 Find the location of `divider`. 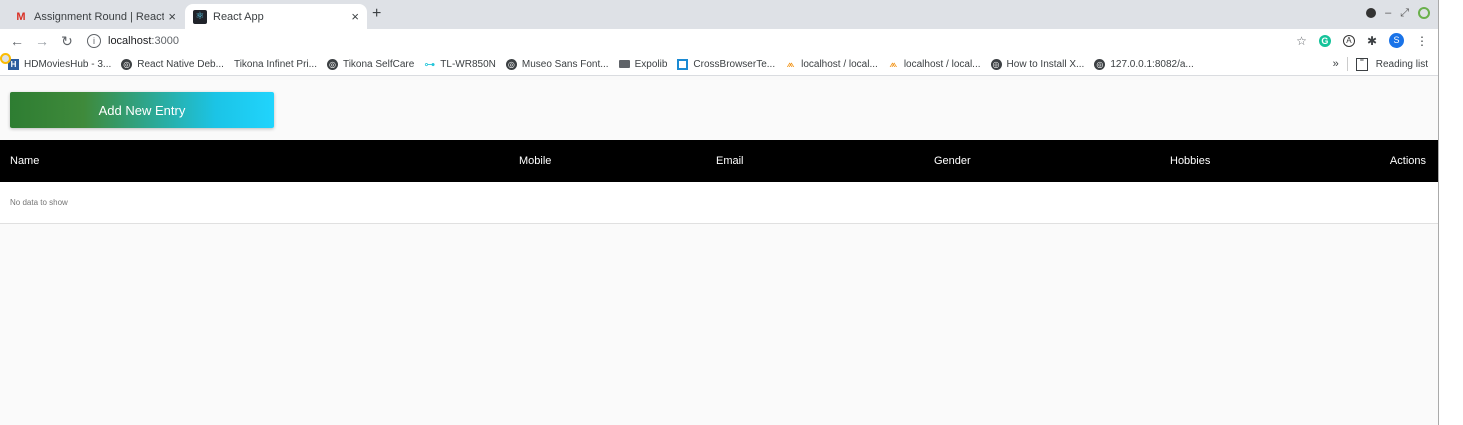

divider is located at coordinates (1347, 64).